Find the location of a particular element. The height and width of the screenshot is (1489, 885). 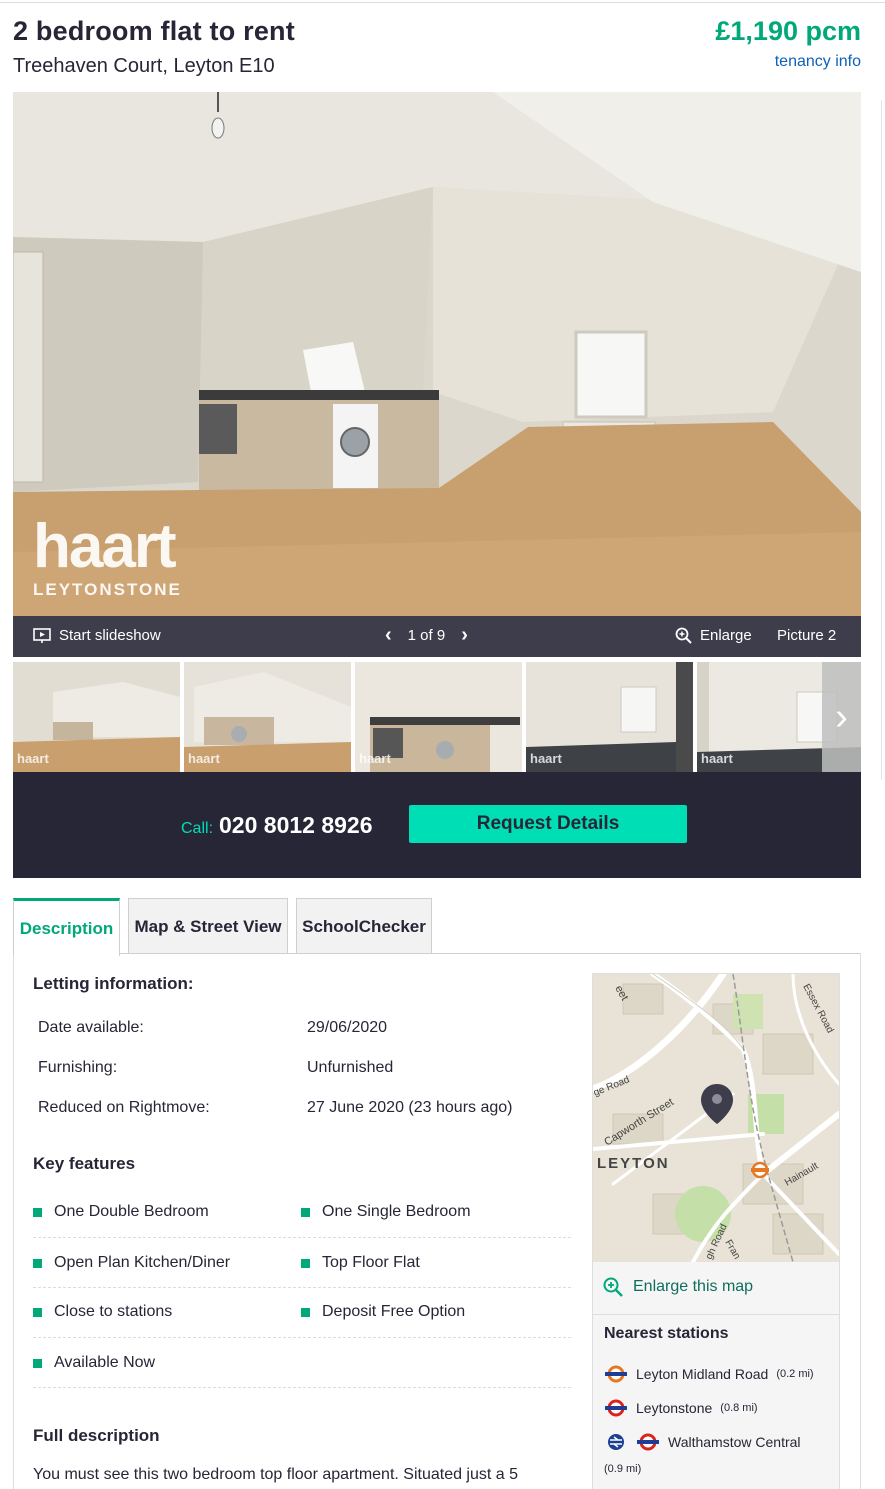

station-item: Leyton Midland Road (0.2 mi) is located at coordinates (709, 1374).